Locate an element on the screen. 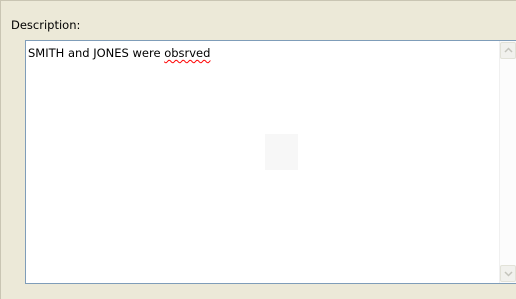 The image size is (516, 299). scroll-up-button is located at coordinates (508, 50).